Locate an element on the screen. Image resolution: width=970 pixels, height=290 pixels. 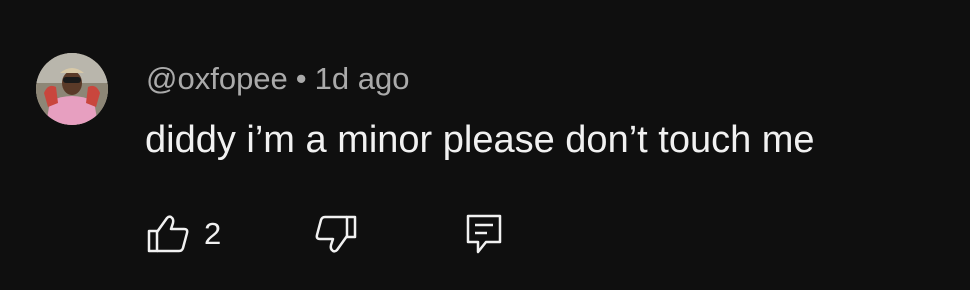
author-handle: @oxfopee is located at coordinates (217, 78).